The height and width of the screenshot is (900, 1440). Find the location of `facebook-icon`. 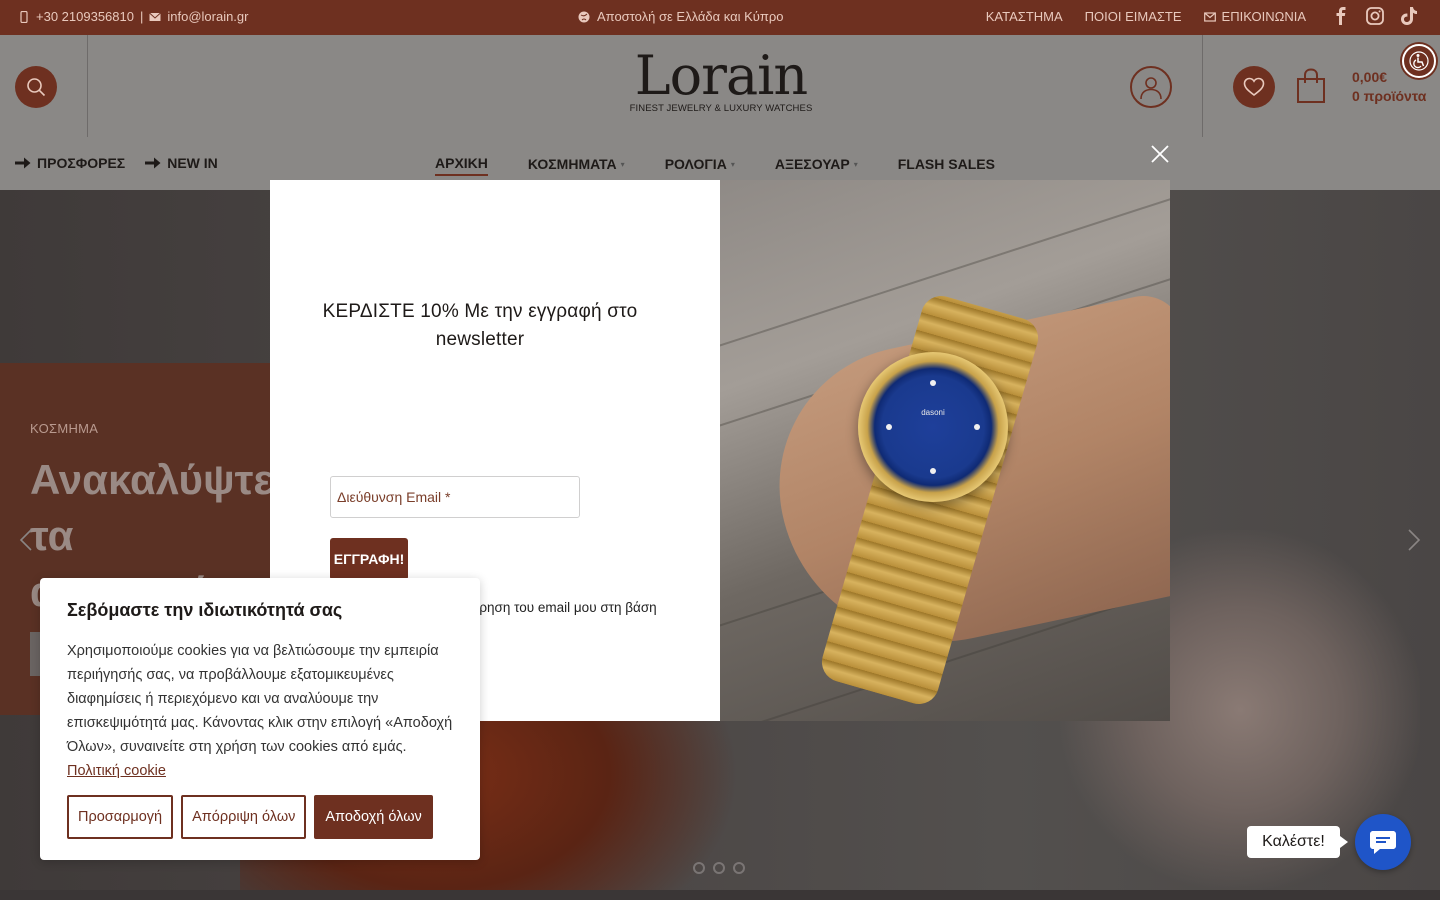

facebook-icon is located at coordinates (1341, 16).